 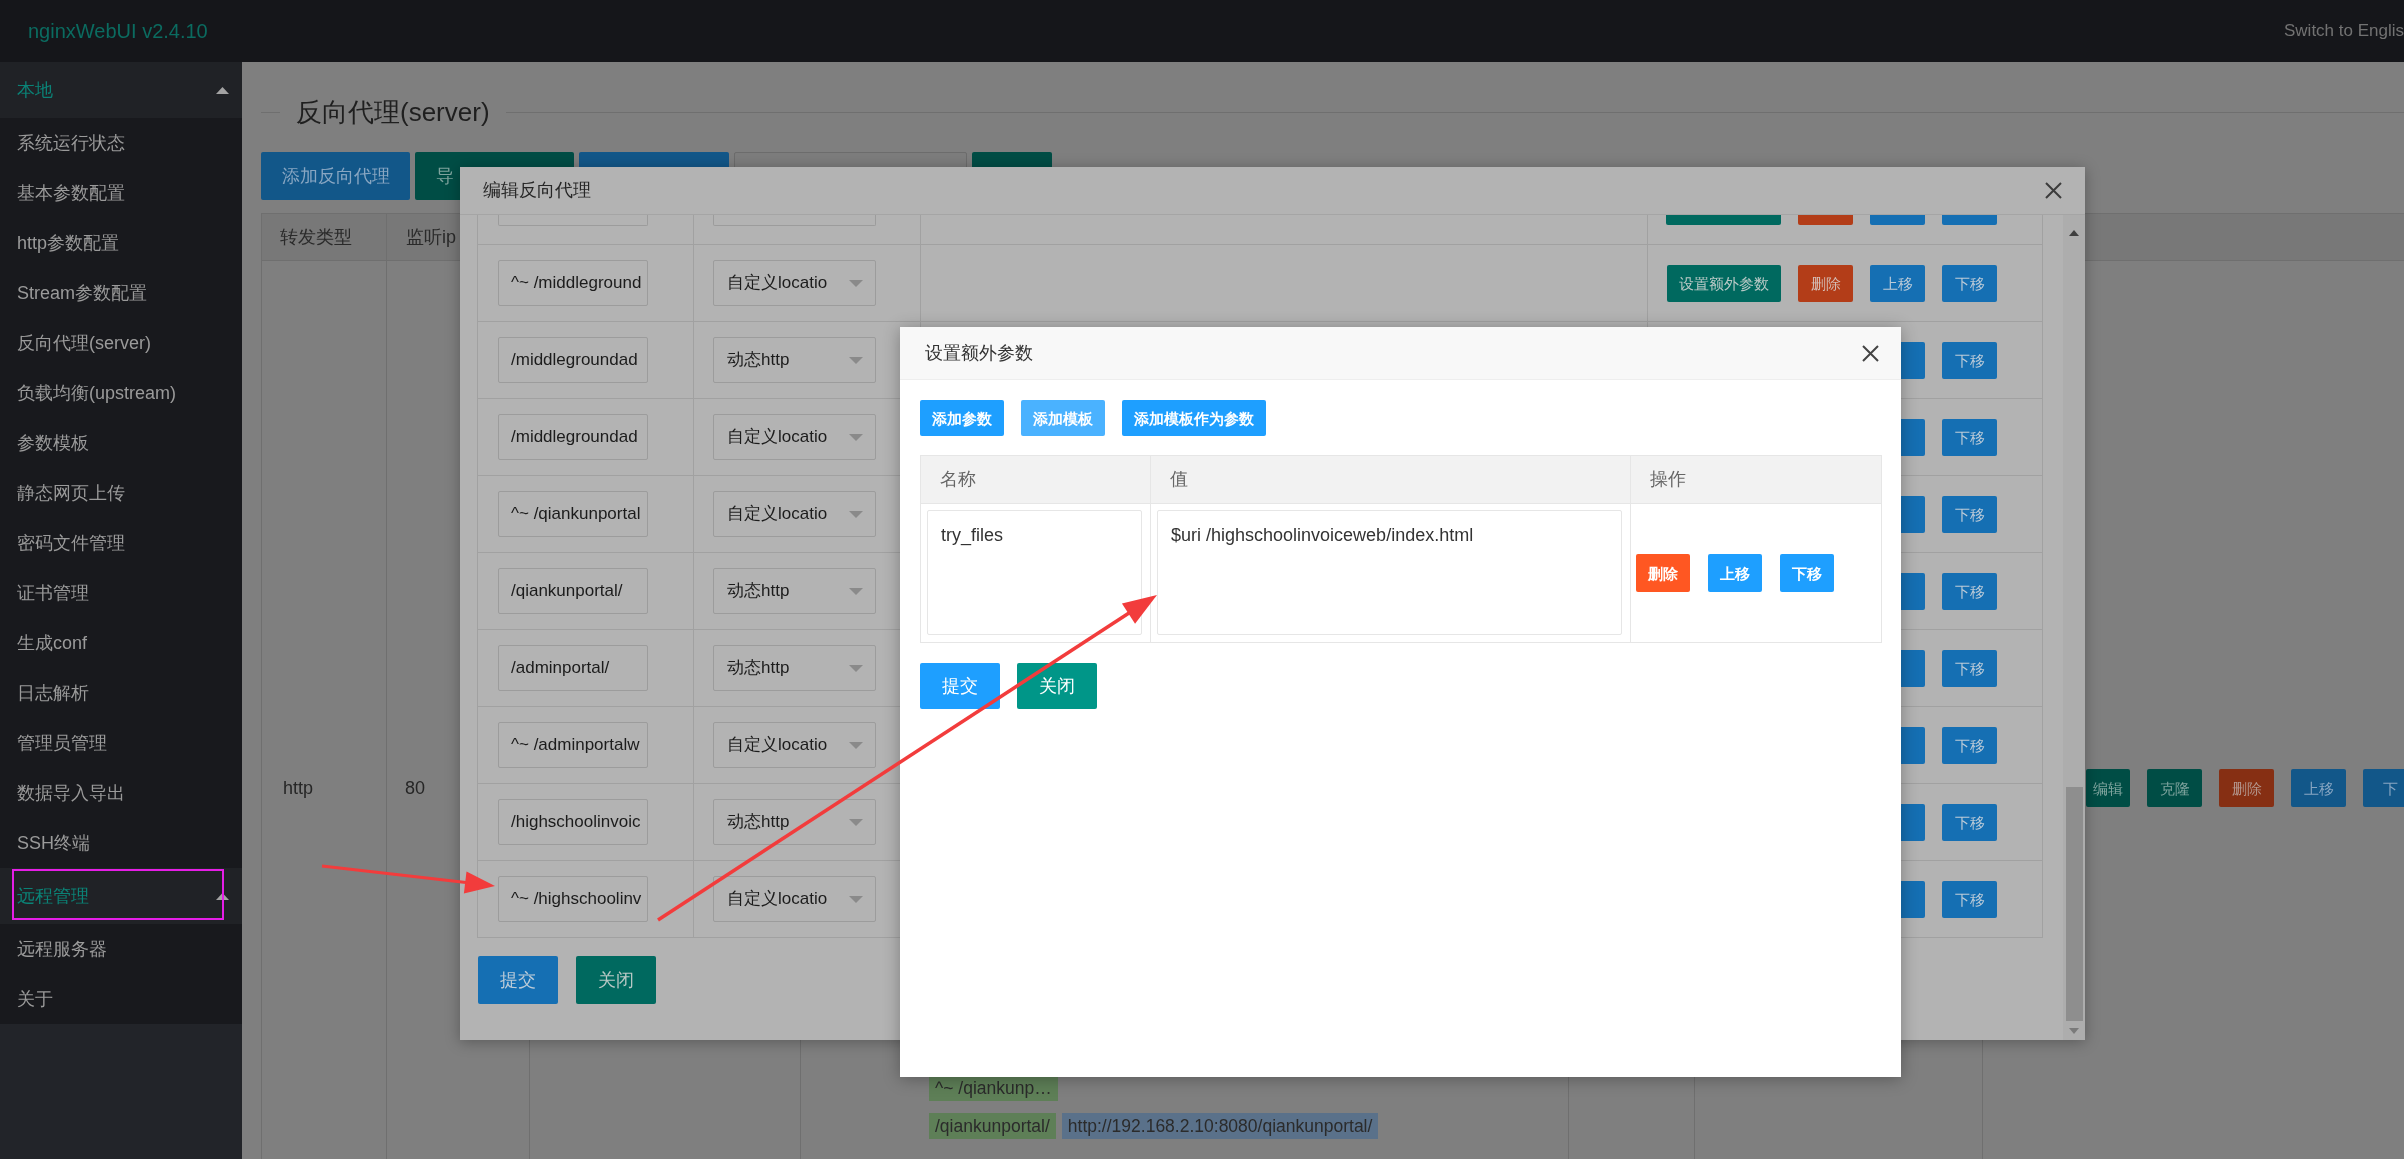 What do you see at coordinates (992, 1126) in the screenshot?
I see `location-tag: /qiankunportal/` at bounding box center [992, 1126].